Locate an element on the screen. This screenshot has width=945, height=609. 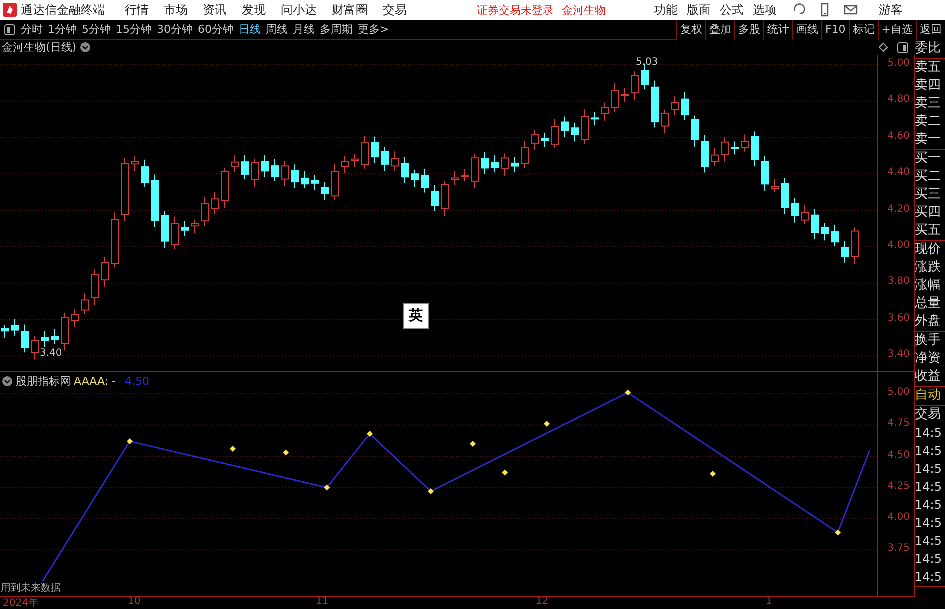
axis-label: 3.80 is located at coordinates (899, 282).